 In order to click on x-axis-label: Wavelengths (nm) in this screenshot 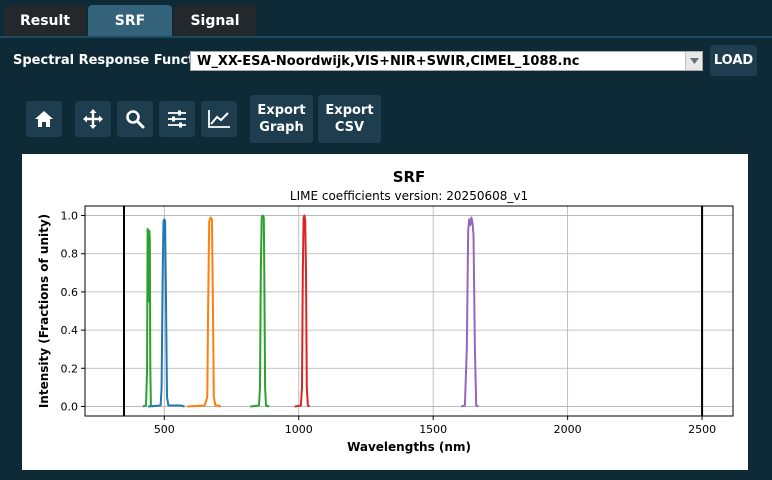, I will do `click(409, 447)`.